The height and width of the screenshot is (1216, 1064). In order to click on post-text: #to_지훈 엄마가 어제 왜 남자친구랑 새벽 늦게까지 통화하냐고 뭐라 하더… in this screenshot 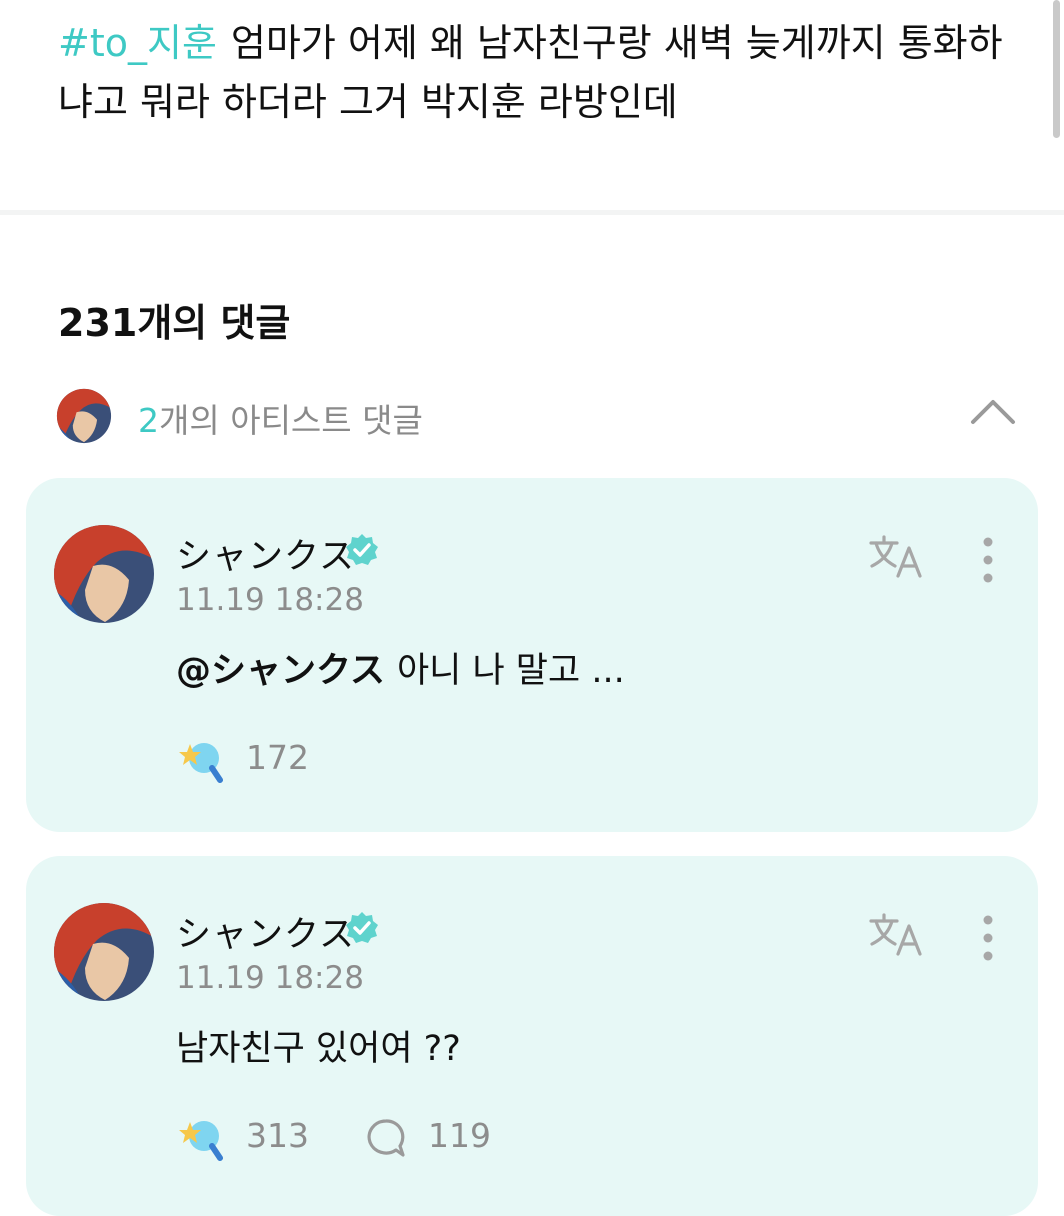, I will do `click(538, 73)`.